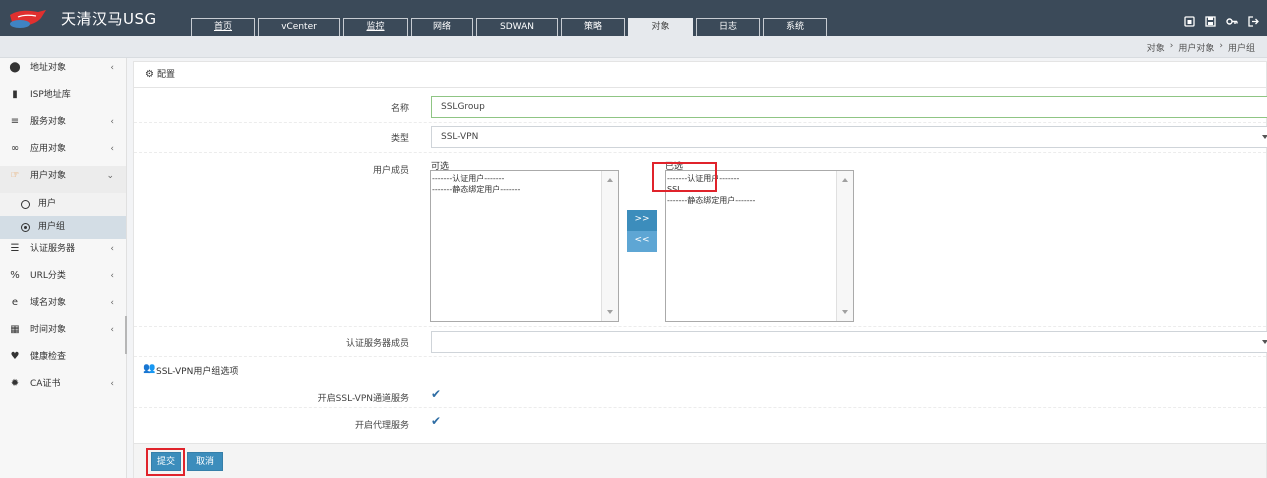  Describe the element at coordinates (442, 27) in the screenshot. I see `tab-network: 网络` at that location.